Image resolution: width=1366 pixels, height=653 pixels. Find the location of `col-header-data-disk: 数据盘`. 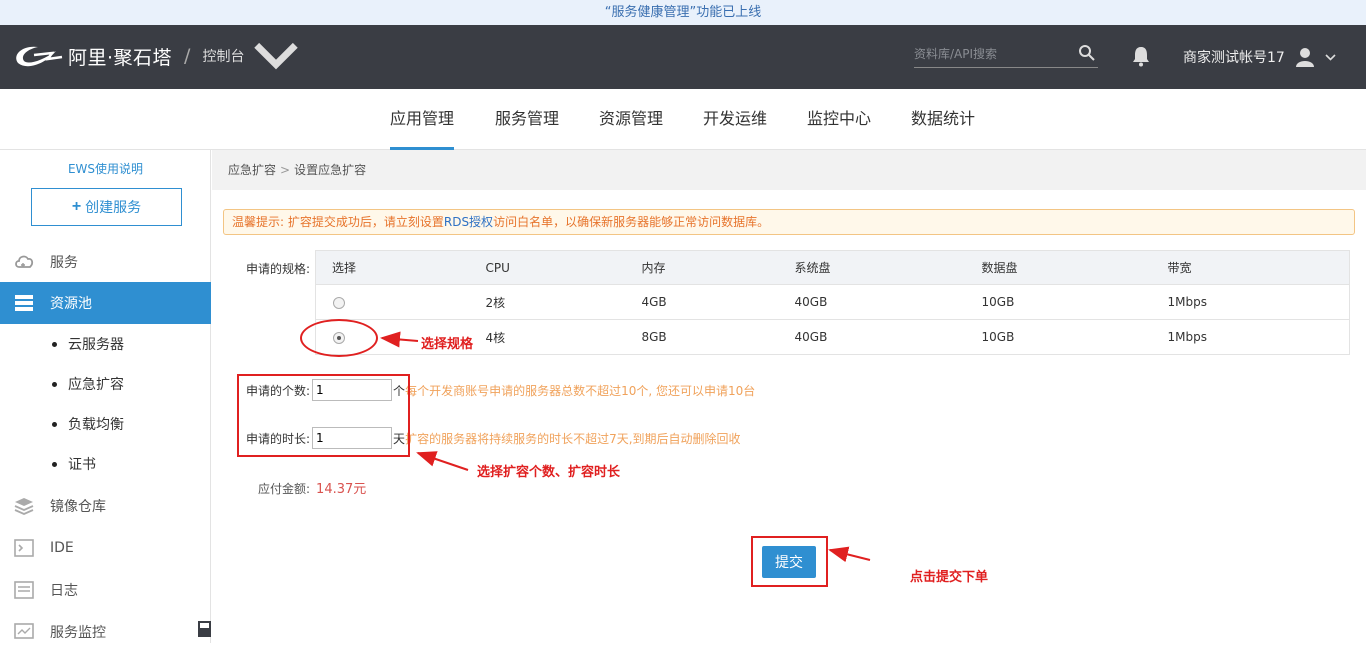

col-header-data-disk: 数据盘 is located at coordinates (1074, 267).